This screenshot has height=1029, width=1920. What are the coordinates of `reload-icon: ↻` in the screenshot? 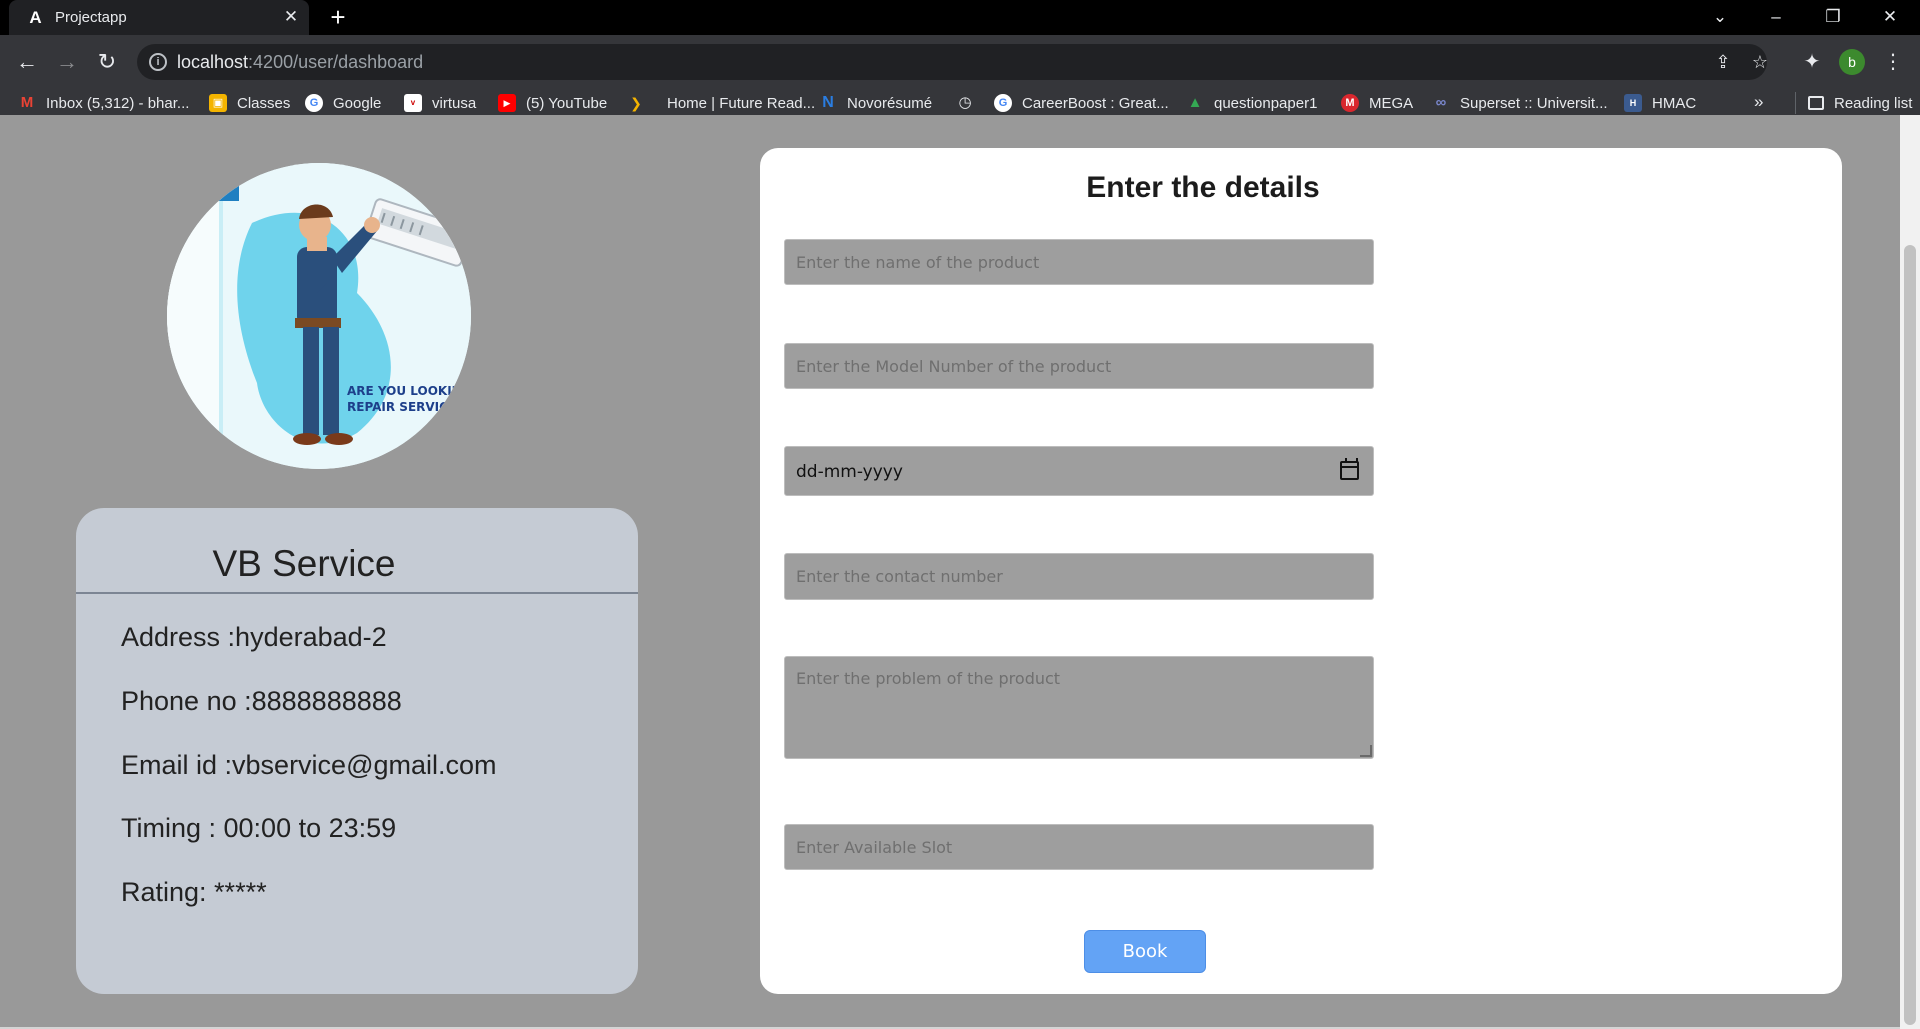 It's located at (107, 62).